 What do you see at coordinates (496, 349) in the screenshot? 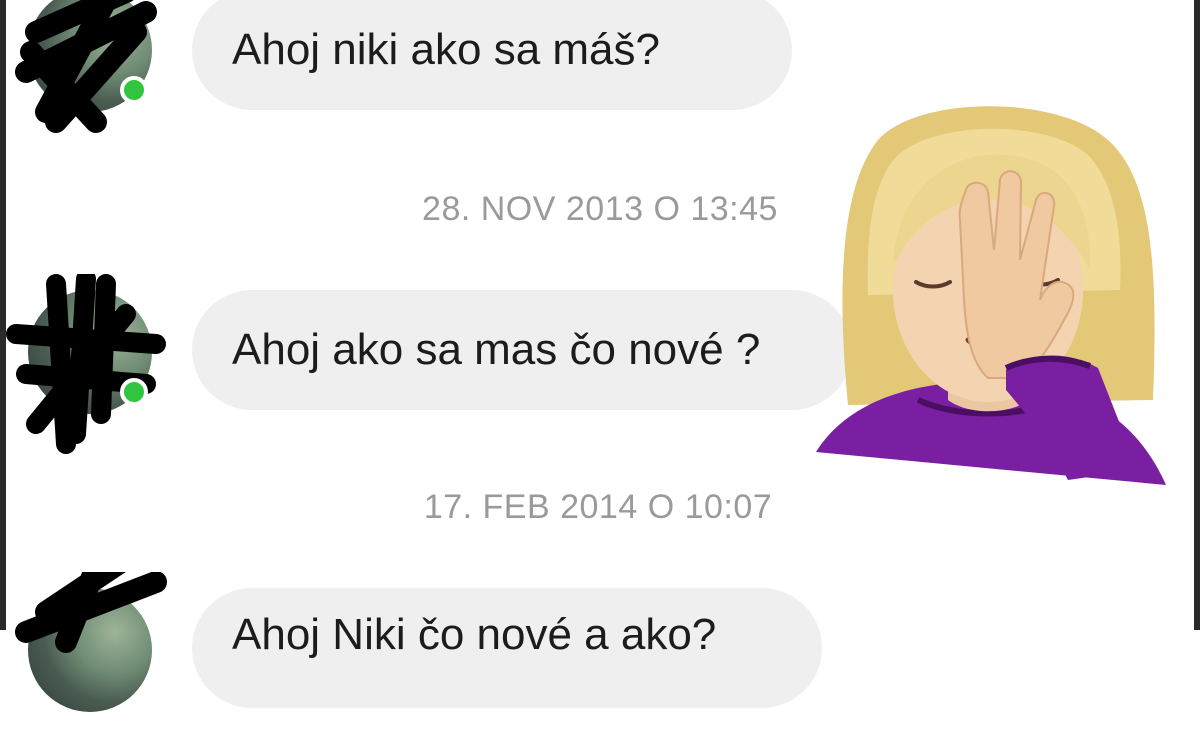
I see `message-text: Ahoj ako sa mas čo nové ?` at bounding box center [496, 349].